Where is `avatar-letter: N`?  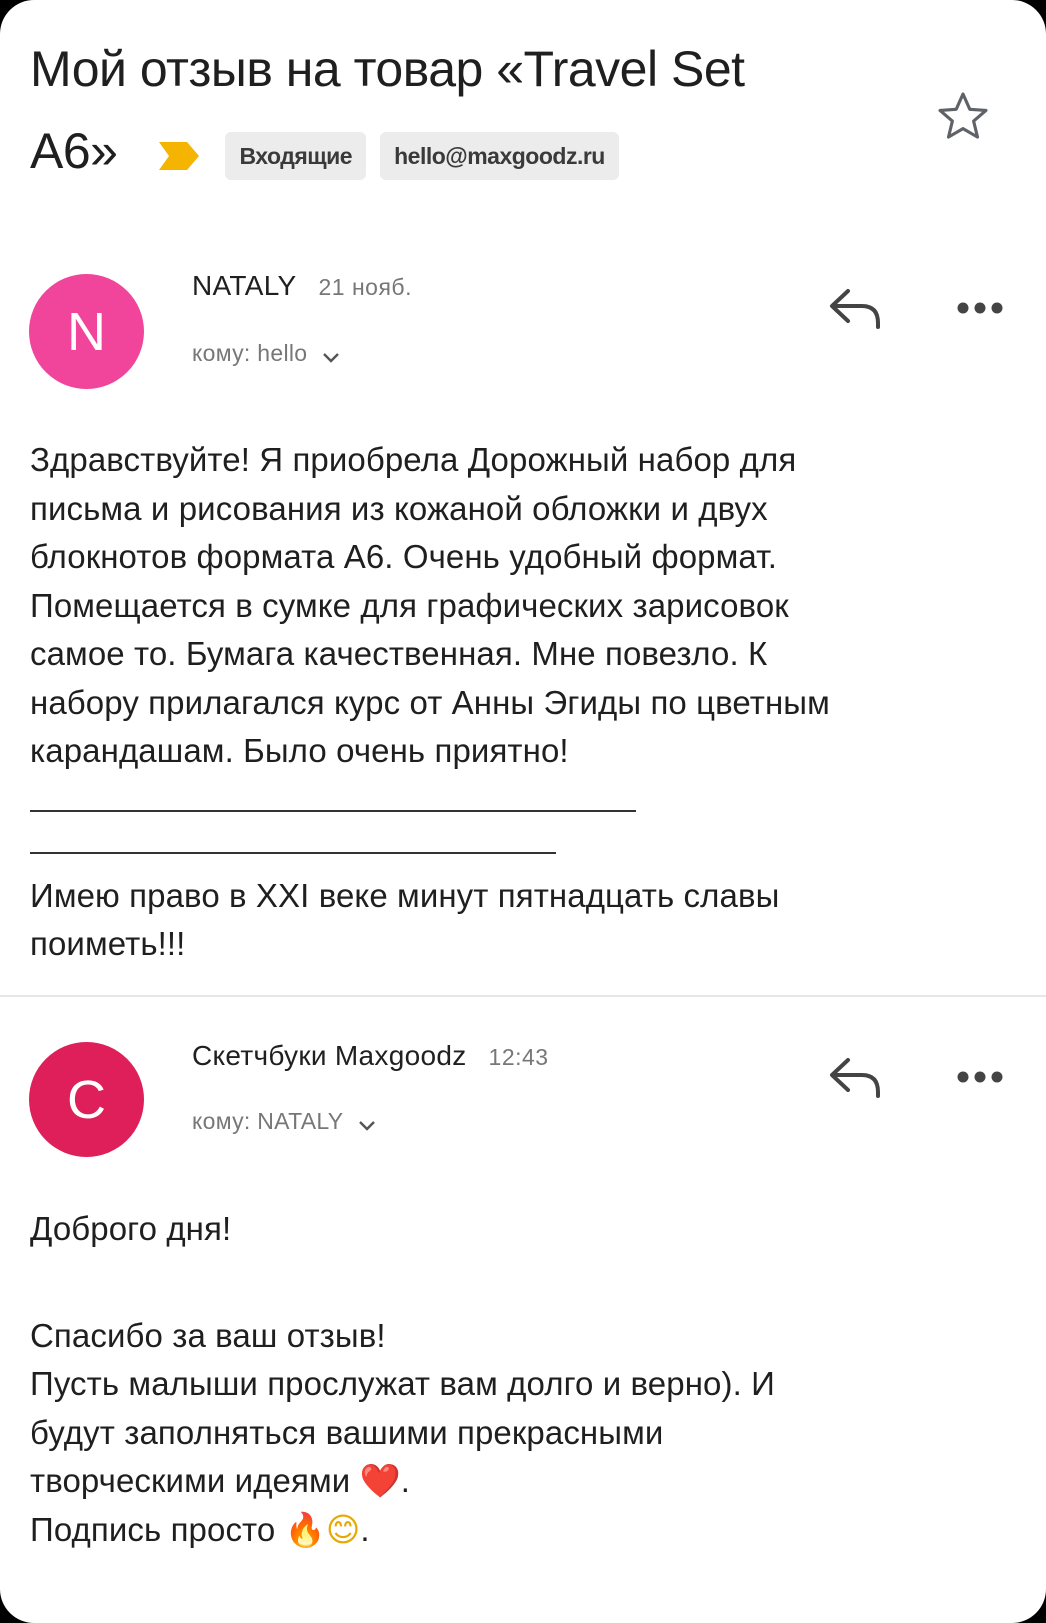
avatar-letter: N is located at coordinates (86, 331).